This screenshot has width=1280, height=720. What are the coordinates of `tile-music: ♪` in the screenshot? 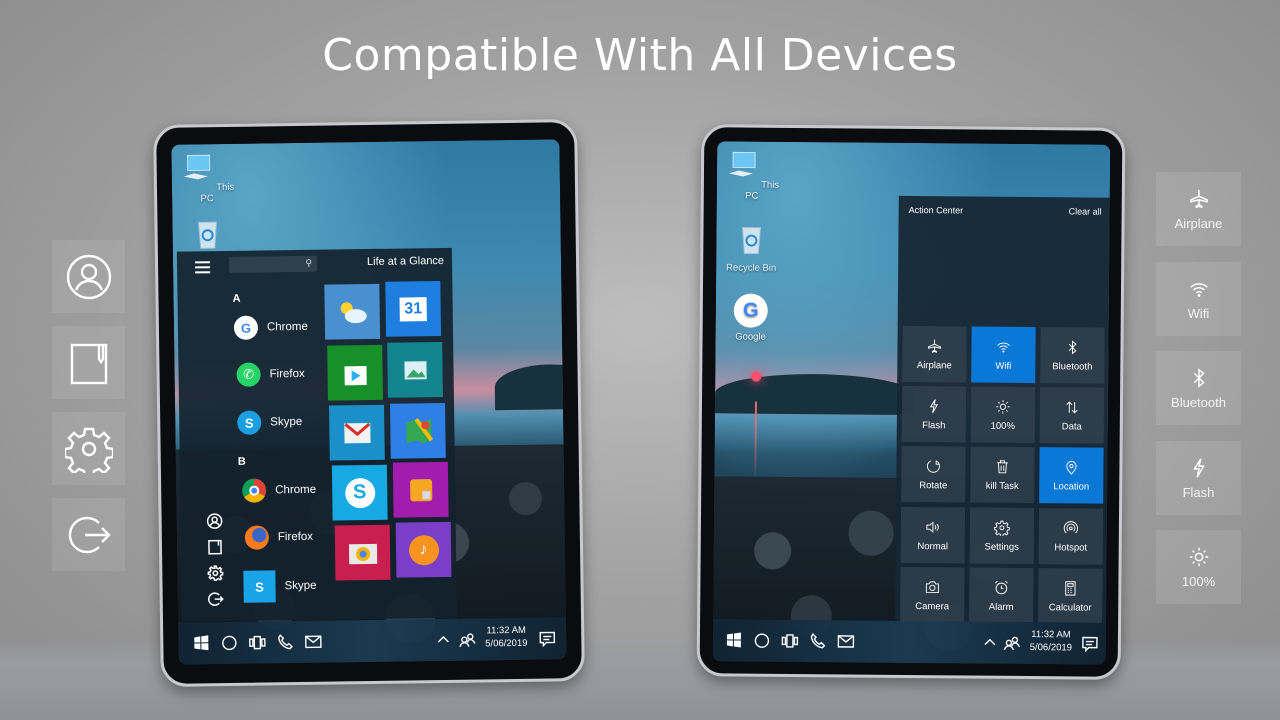 It's located at (423, 549).